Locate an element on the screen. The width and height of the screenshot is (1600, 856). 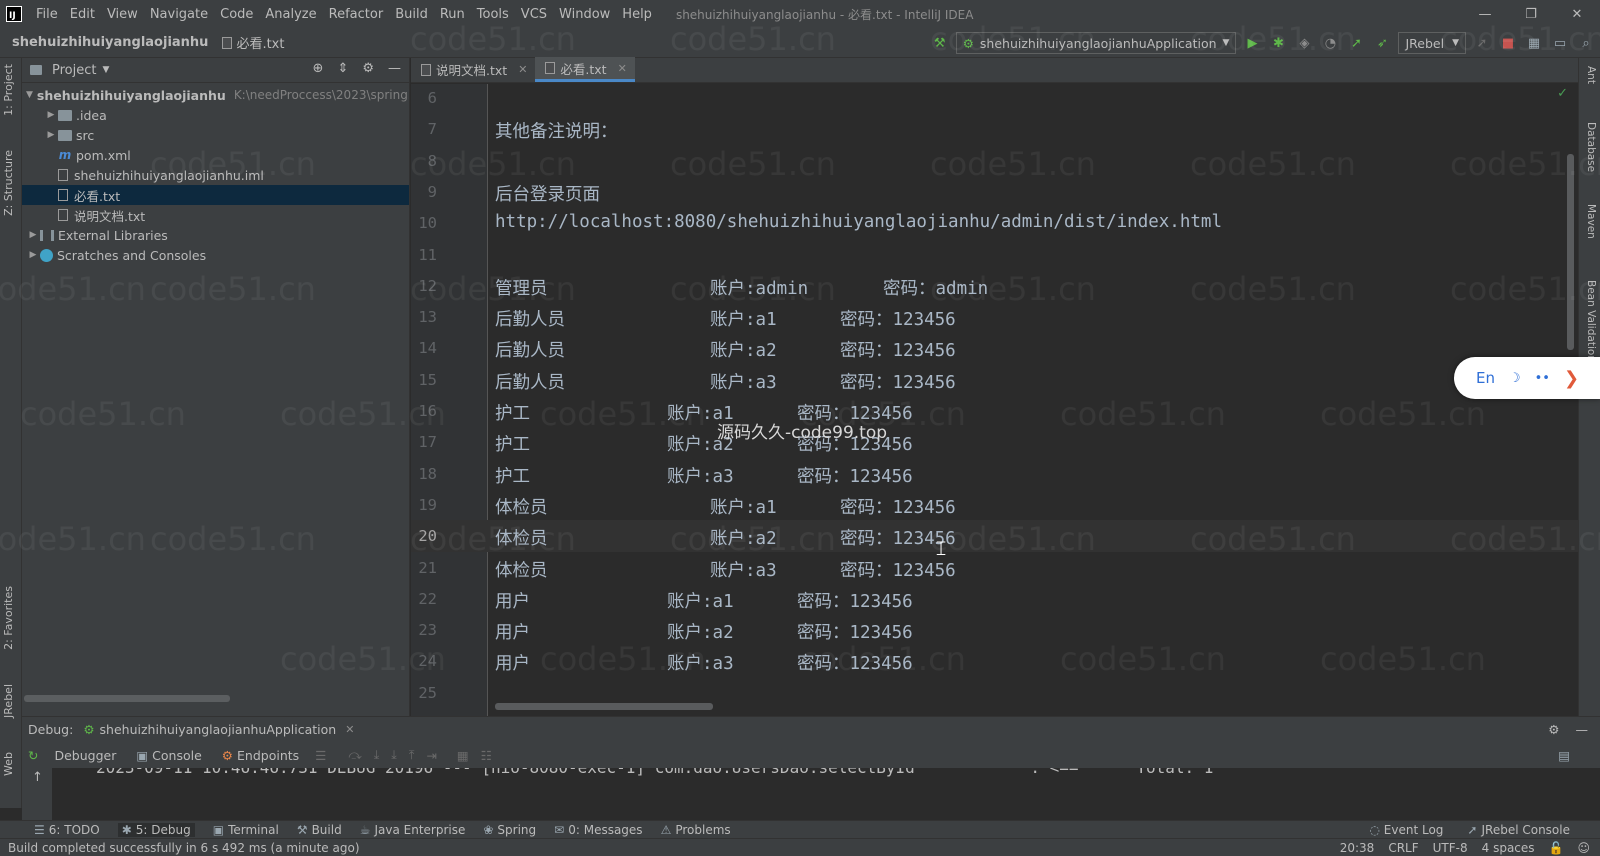
step-over-icon: ⤼ is located at coordinates (354, 755).